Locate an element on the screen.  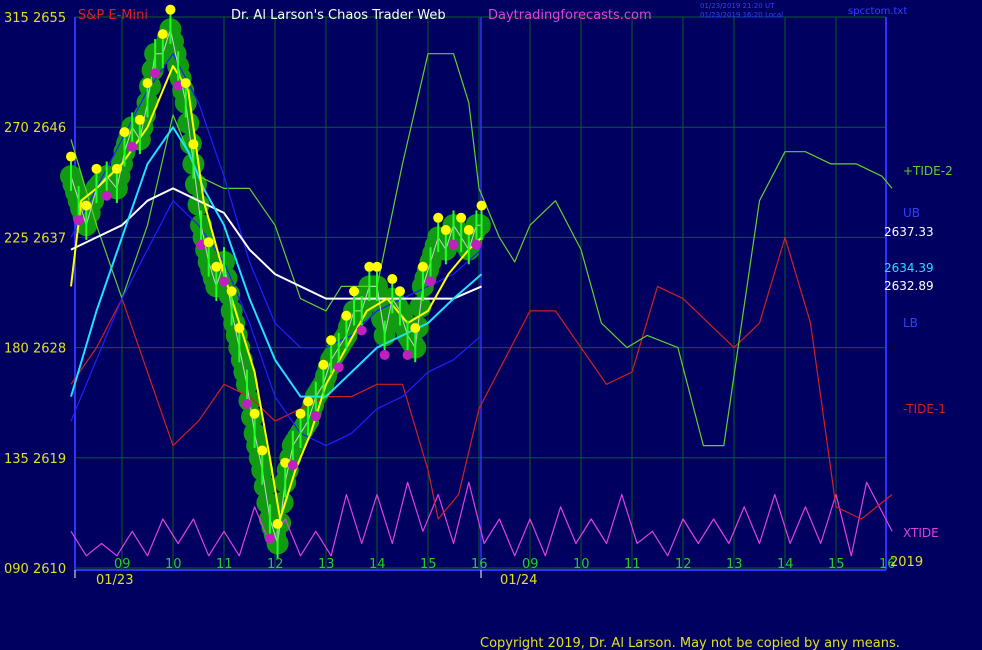
chart-title: Dr. Al Larson's Chaos Trader Web is located at coordinates (338, 15).